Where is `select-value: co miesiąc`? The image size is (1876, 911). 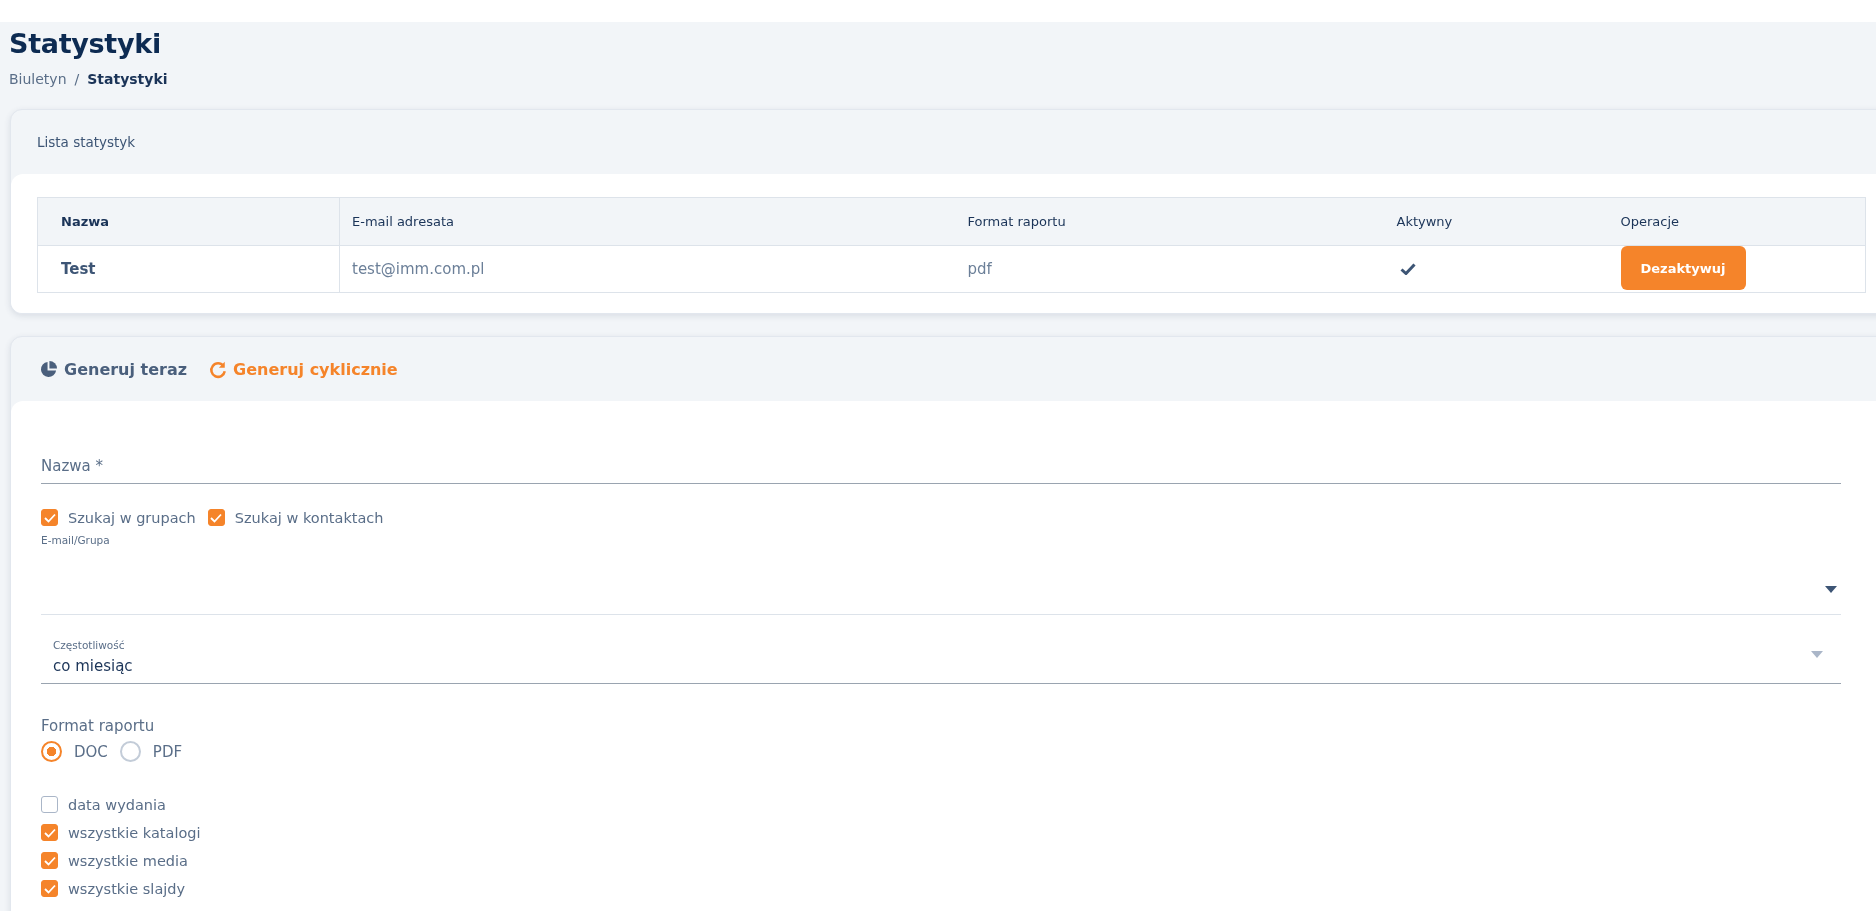
select-value: co miesiąc is located at coordinates (93, 666).